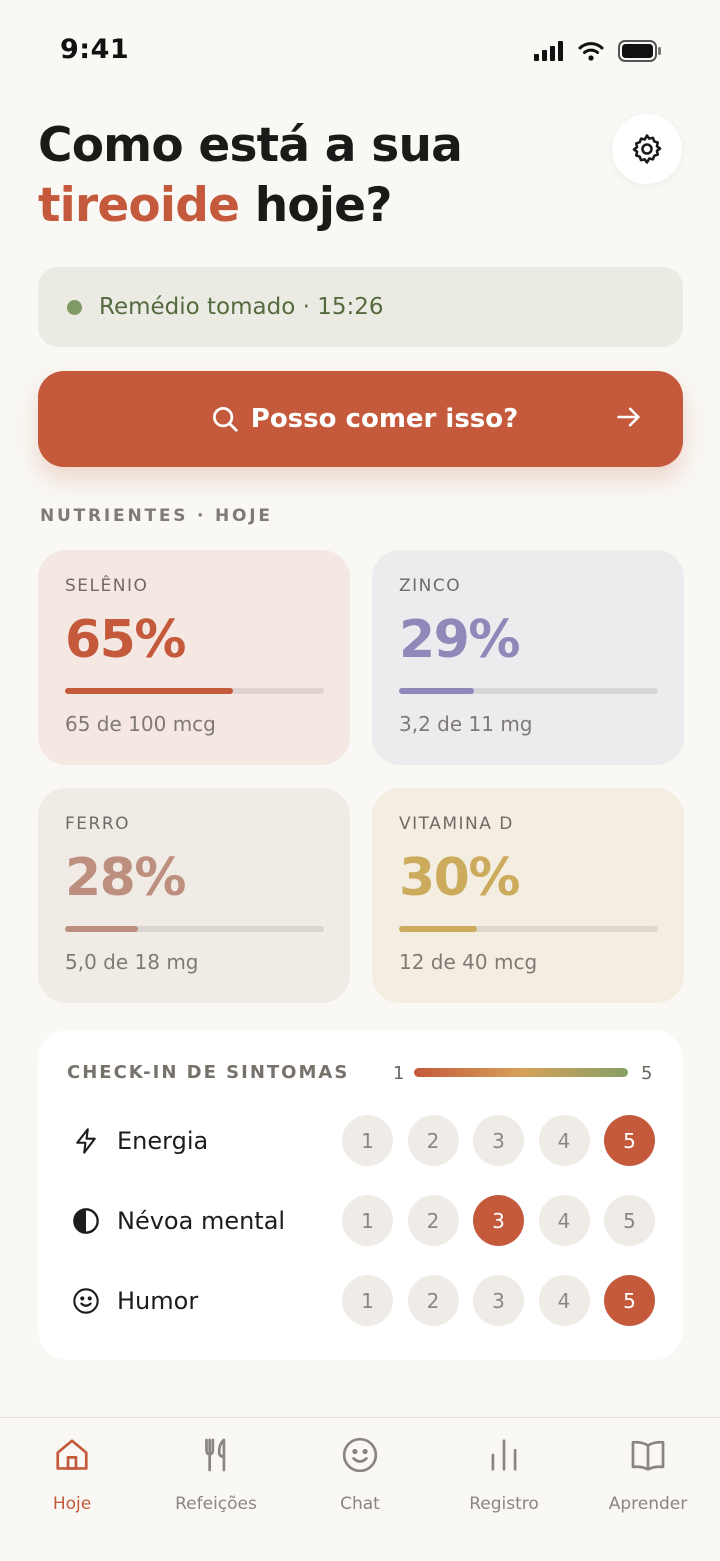 The image size is (720, 1561). Describe the element at coordinates (132, 962) in the screenshot. I see `nutrient-amount: 5,0 de 18 mg` at that location.